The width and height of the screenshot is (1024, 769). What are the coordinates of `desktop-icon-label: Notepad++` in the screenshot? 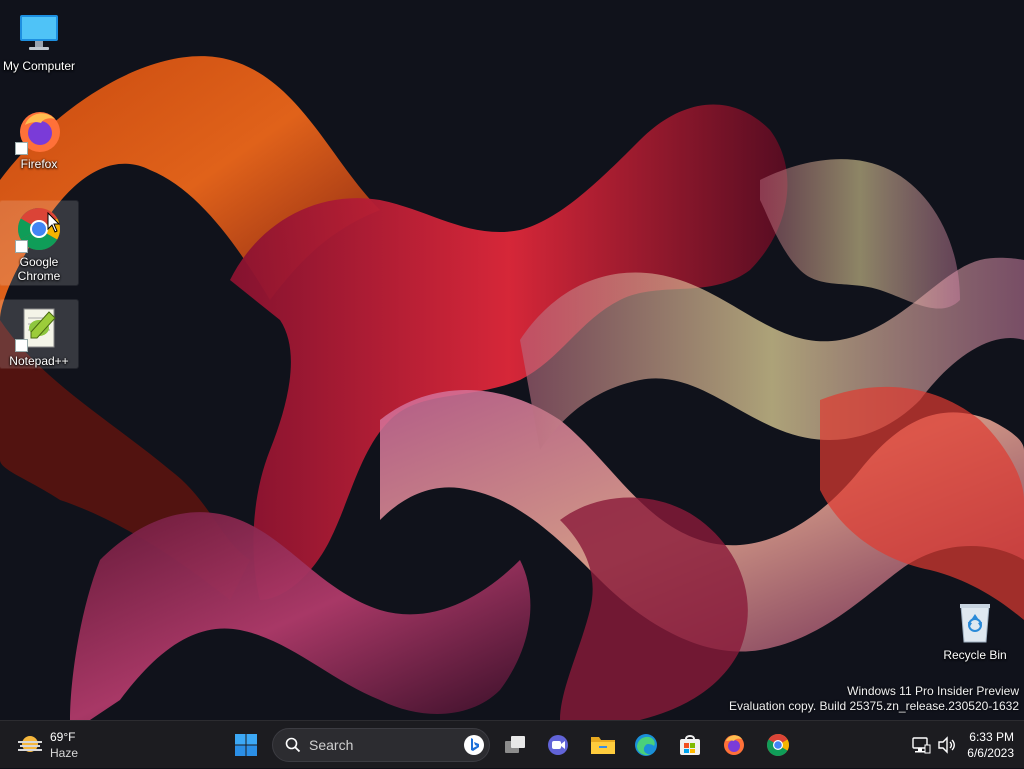 It's located at (39, 361).